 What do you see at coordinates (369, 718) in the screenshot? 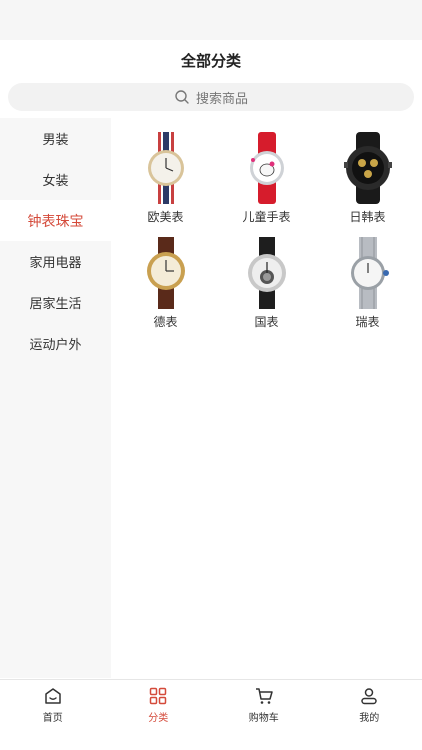
I see `tab-label: 我的` at bounding box center [369, 718].